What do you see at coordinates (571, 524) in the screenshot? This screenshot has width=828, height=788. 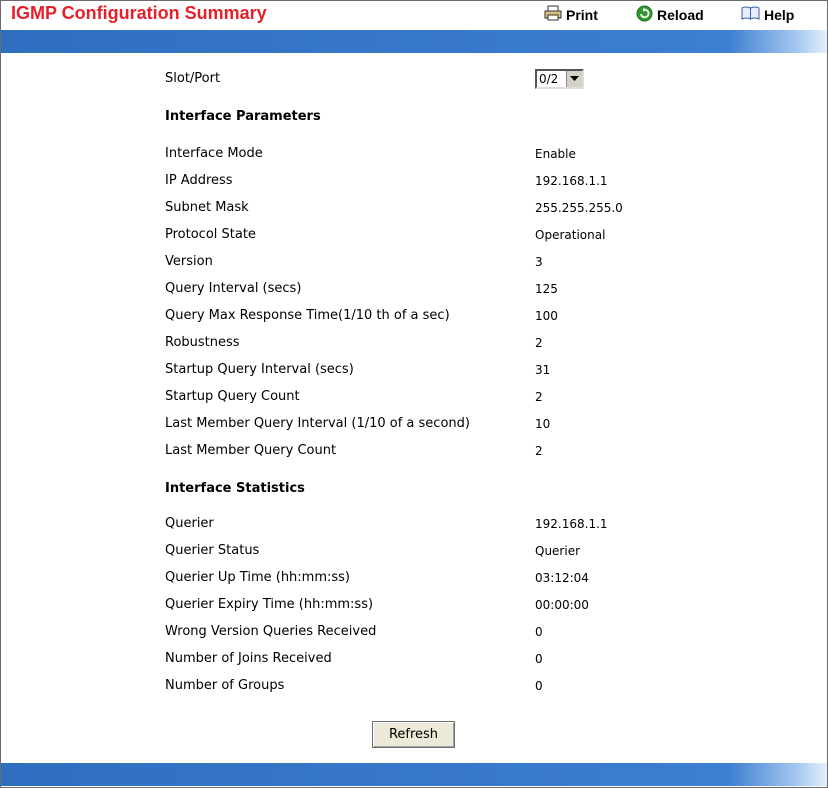 I see `stat-value: 192.168.1.1` at bounding box center [571, 524].